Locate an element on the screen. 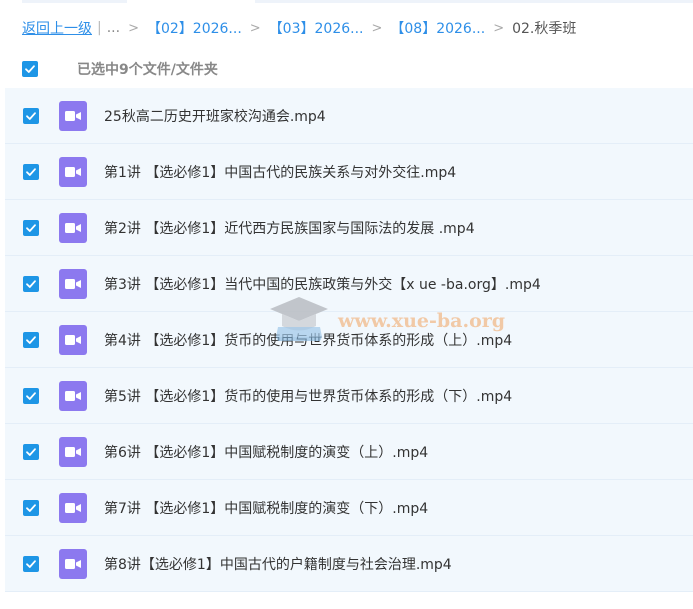  file-row: 第5讲 【选必修1】货币的使用与世界货币体系的形成（下）.mp4 is located at coordinates (349, 396).